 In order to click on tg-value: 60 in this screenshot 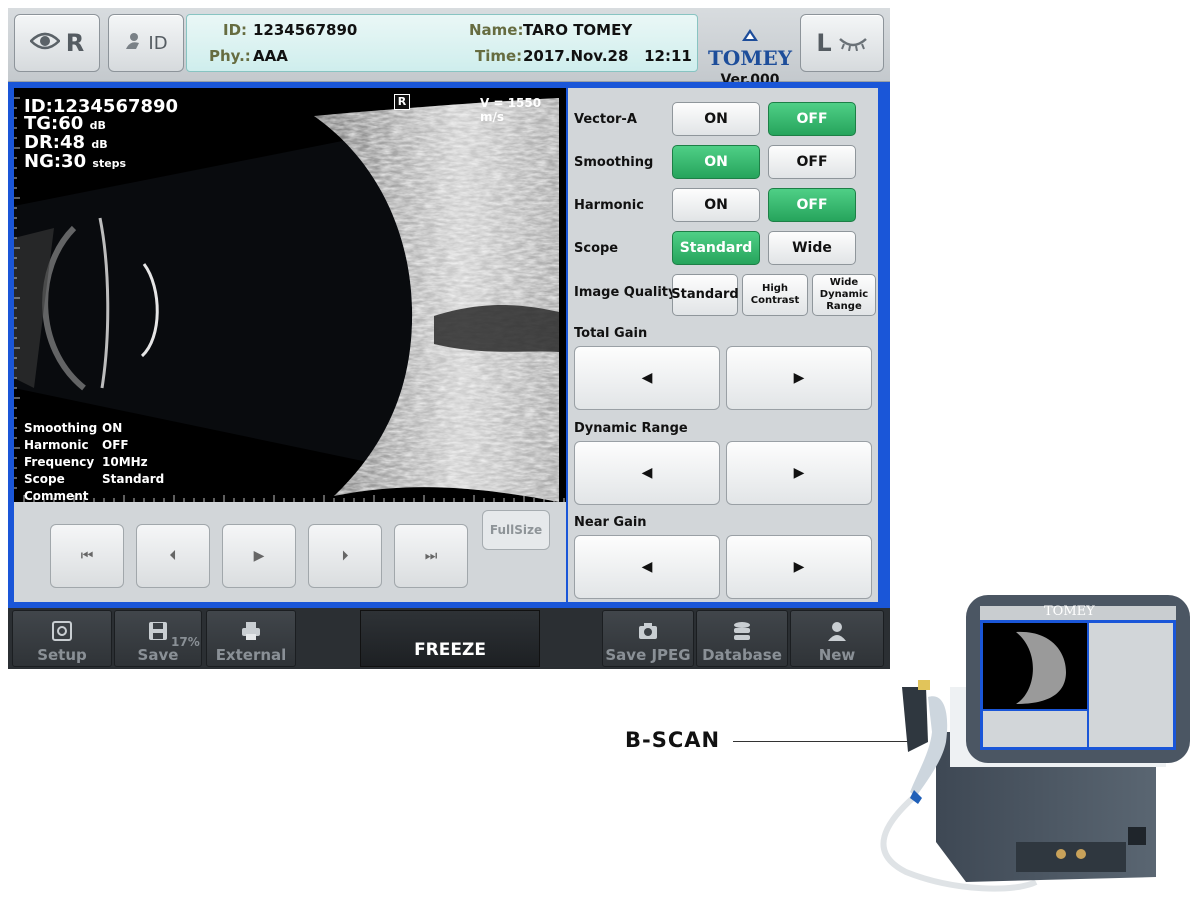, I will do `click(71, 123)`.